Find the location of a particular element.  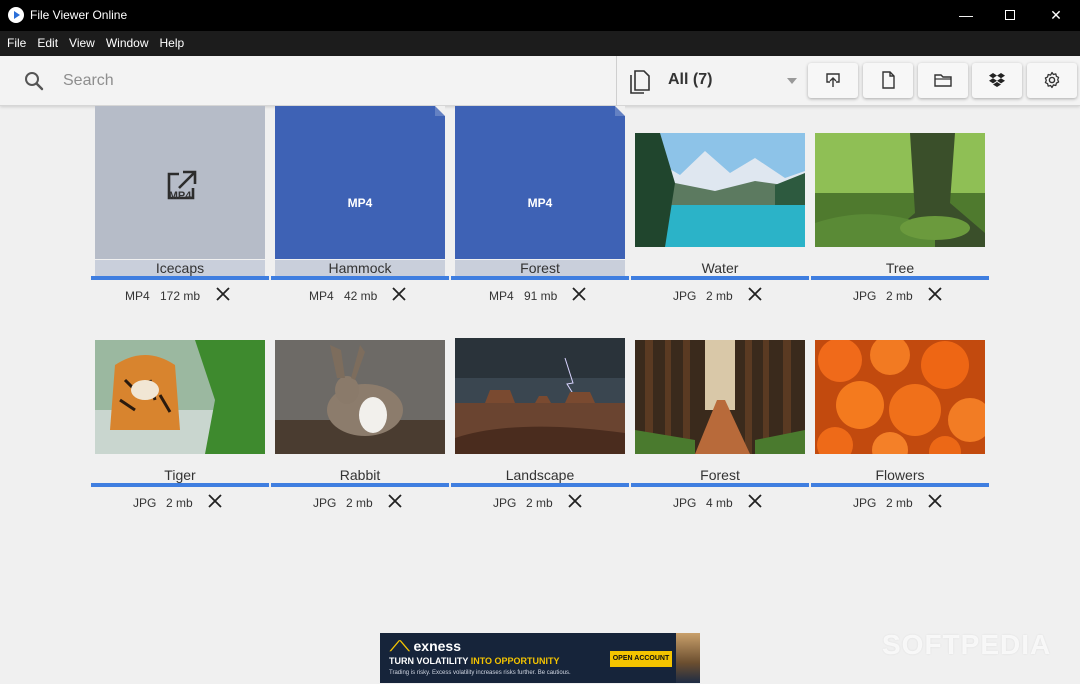

menu-file: File is located at coordinates (16, 43).